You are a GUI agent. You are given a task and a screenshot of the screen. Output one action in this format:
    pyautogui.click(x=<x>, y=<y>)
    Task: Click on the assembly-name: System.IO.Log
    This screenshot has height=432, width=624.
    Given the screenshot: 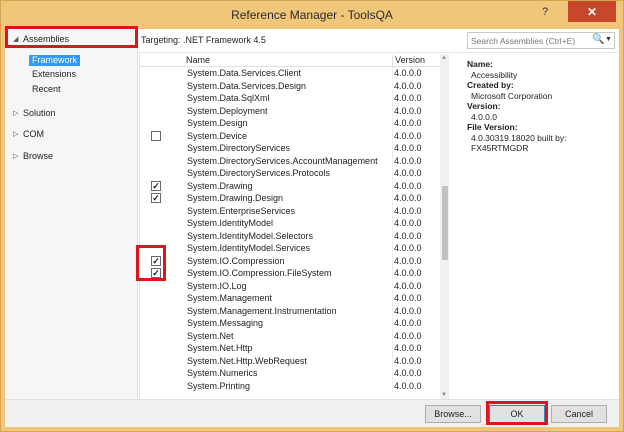 What is the action you would take?
    pyautogui.click(x=217, y=285)
    